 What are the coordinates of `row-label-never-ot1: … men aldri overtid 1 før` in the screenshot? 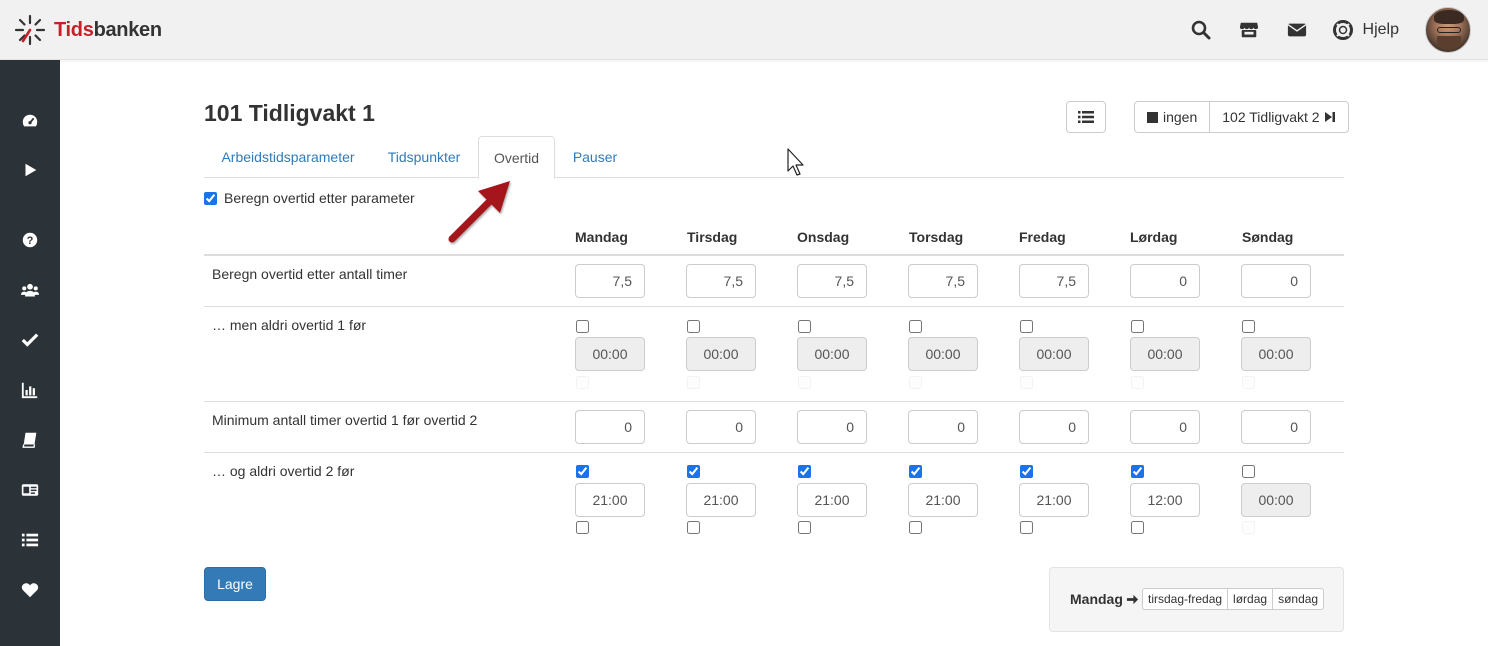 It's located at (289, 325).